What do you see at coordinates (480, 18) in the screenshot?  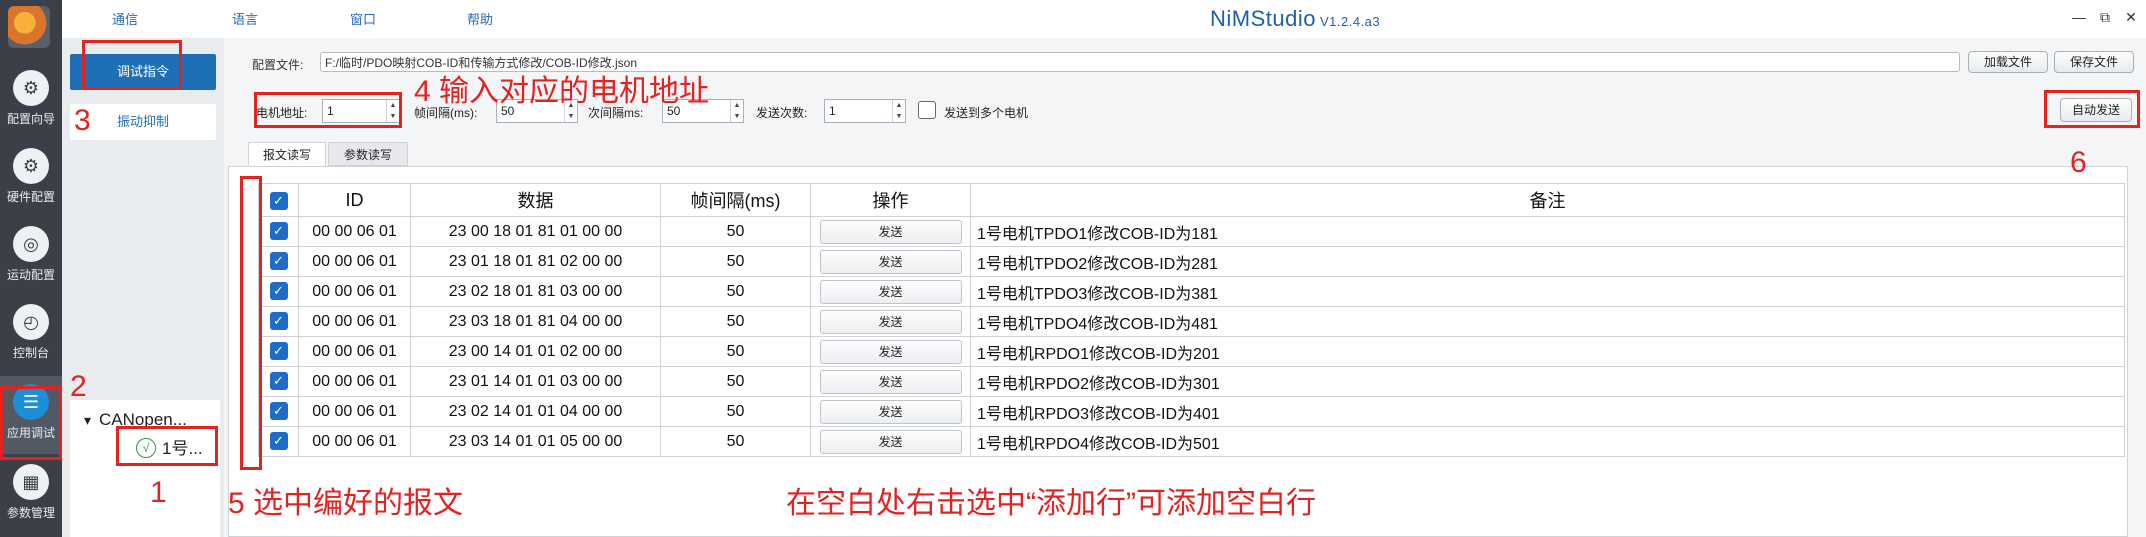 I see `menu-help: 帮助` at bounding box center [480, 18].